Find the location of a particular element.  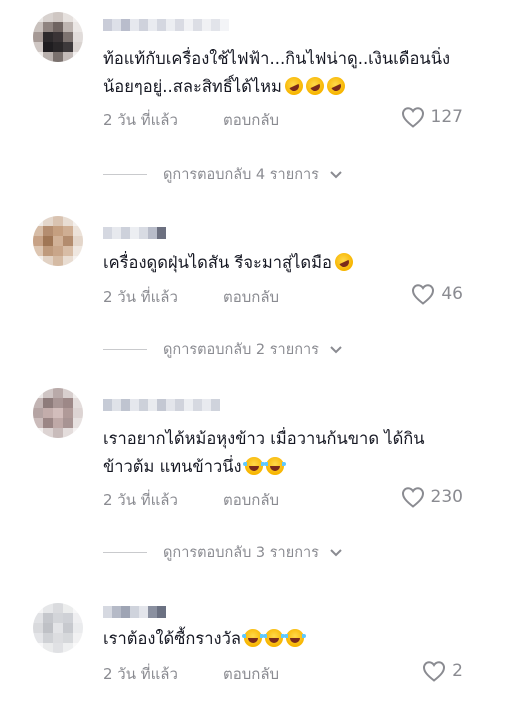

view-replies-label: ดูการตอบกลับ 4 รายการ is located at coordinates (241, 175).